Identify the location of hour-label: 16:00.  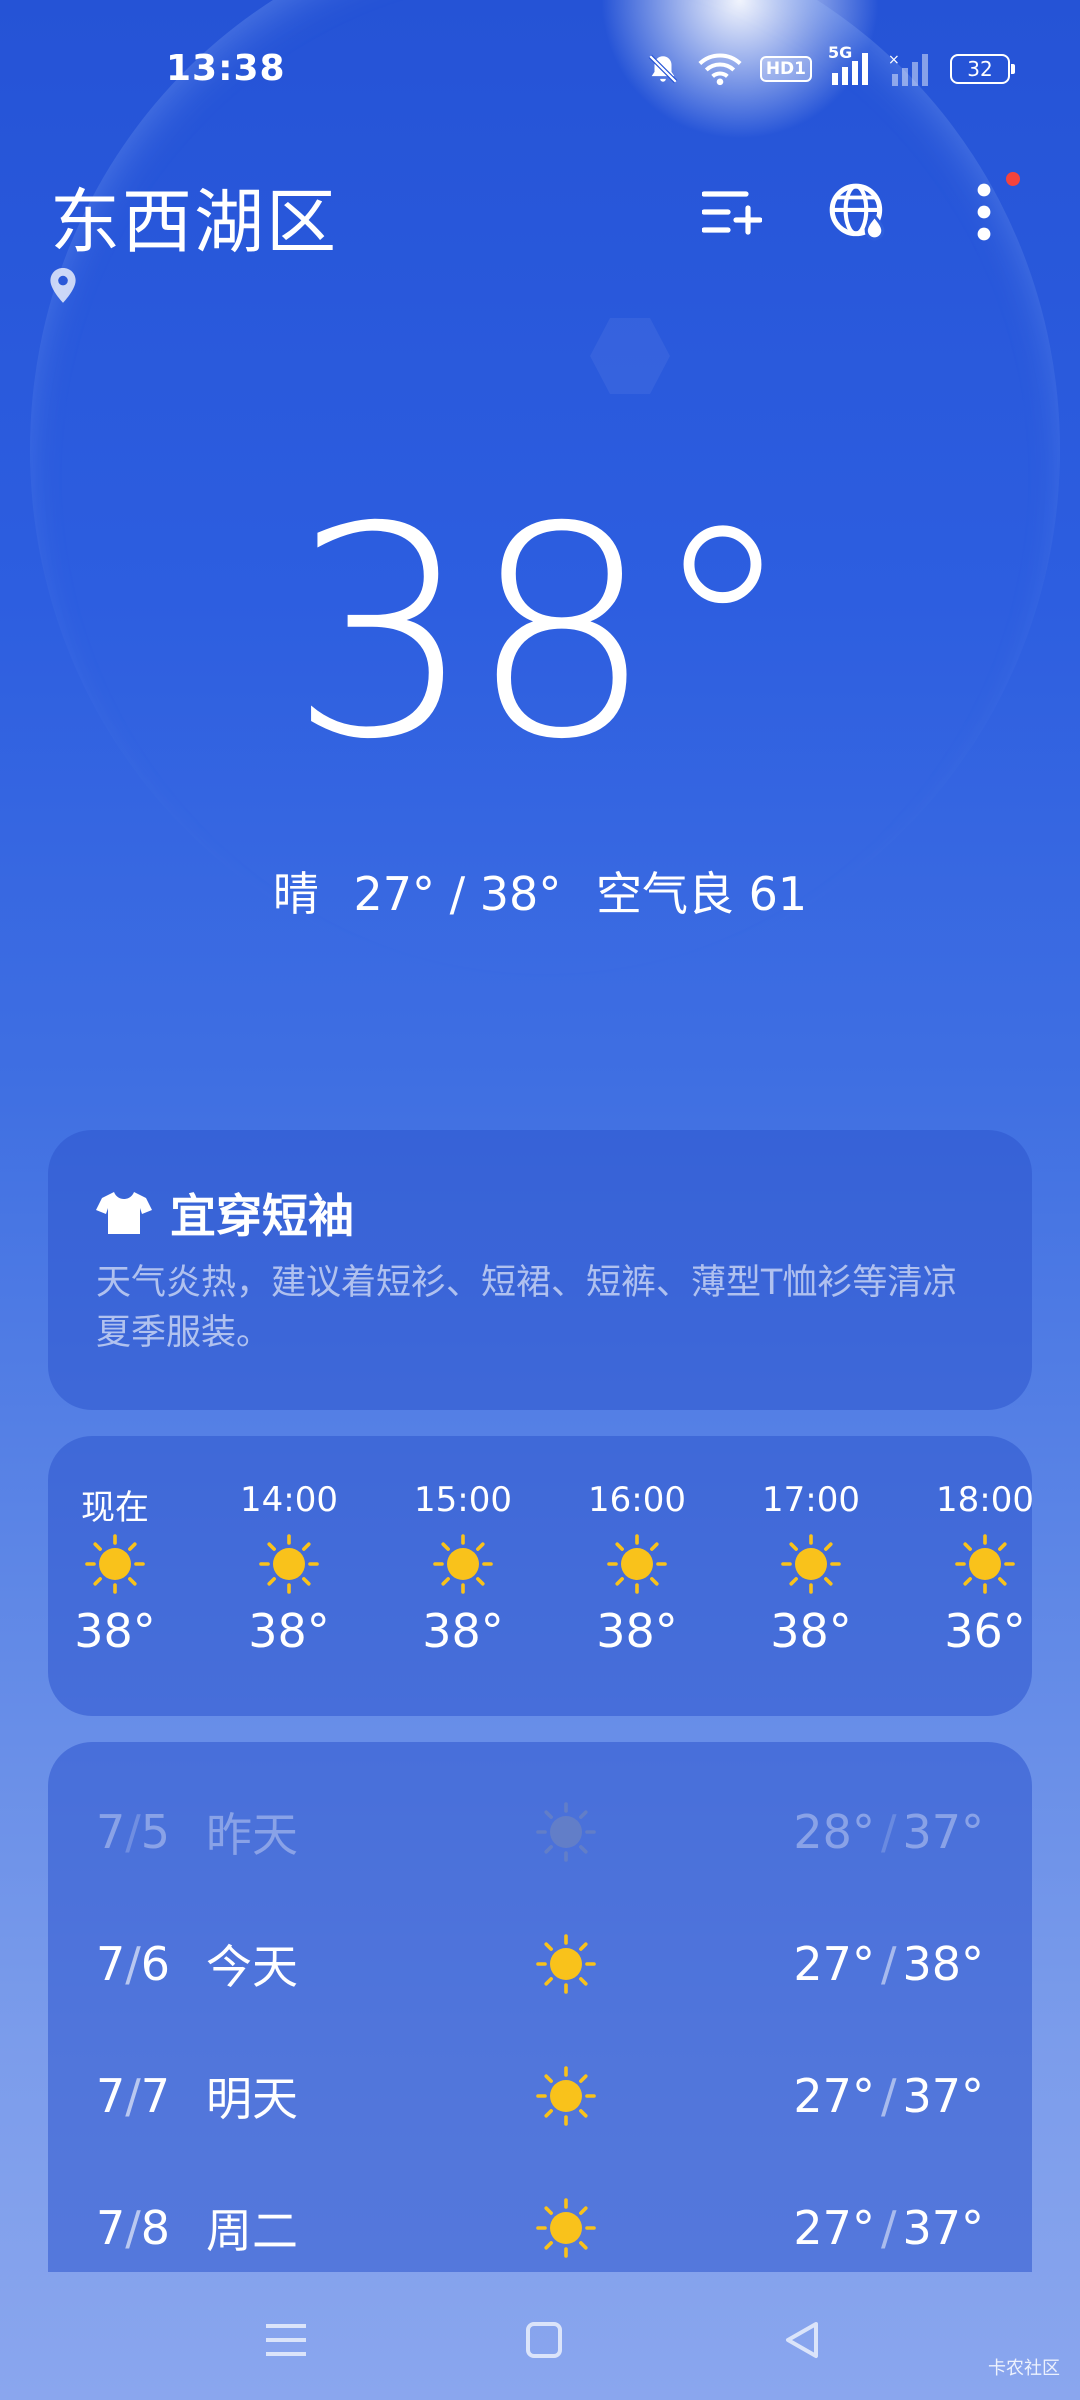
(637, 1500).